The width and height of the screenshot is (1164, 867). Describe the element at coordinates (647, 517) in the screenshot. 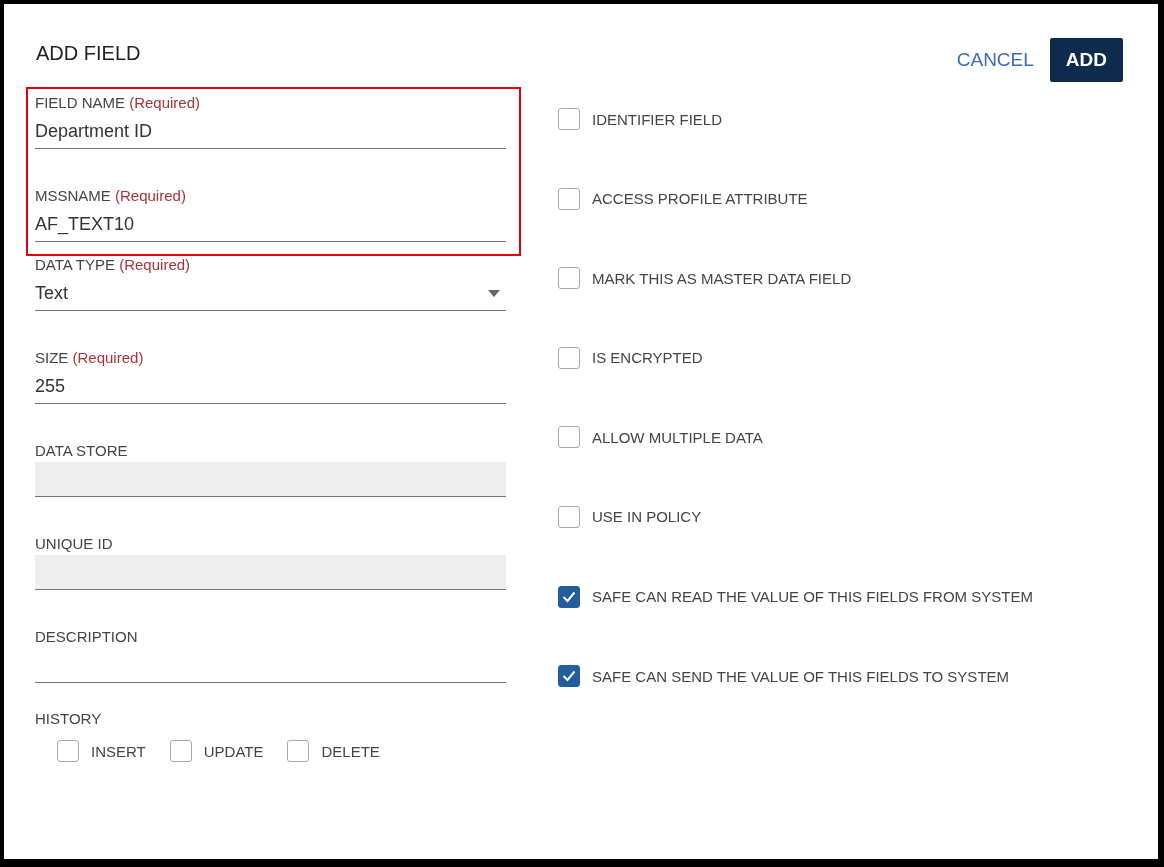

I see `checkbox-label: USE IN POLICY` at that location.